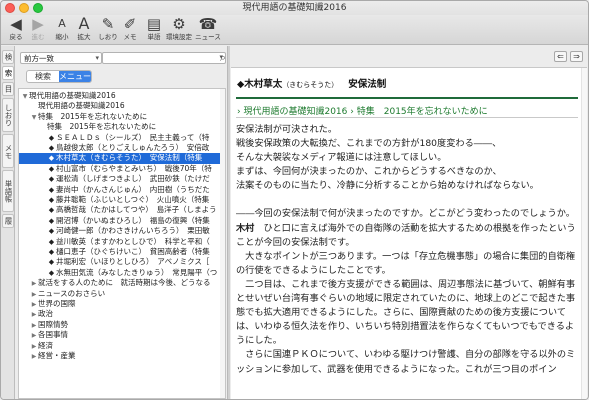  What do you see at coordinates (38, 8) in the screenshot?
I see `zoom-window-button` at bounding box center [38, 8].